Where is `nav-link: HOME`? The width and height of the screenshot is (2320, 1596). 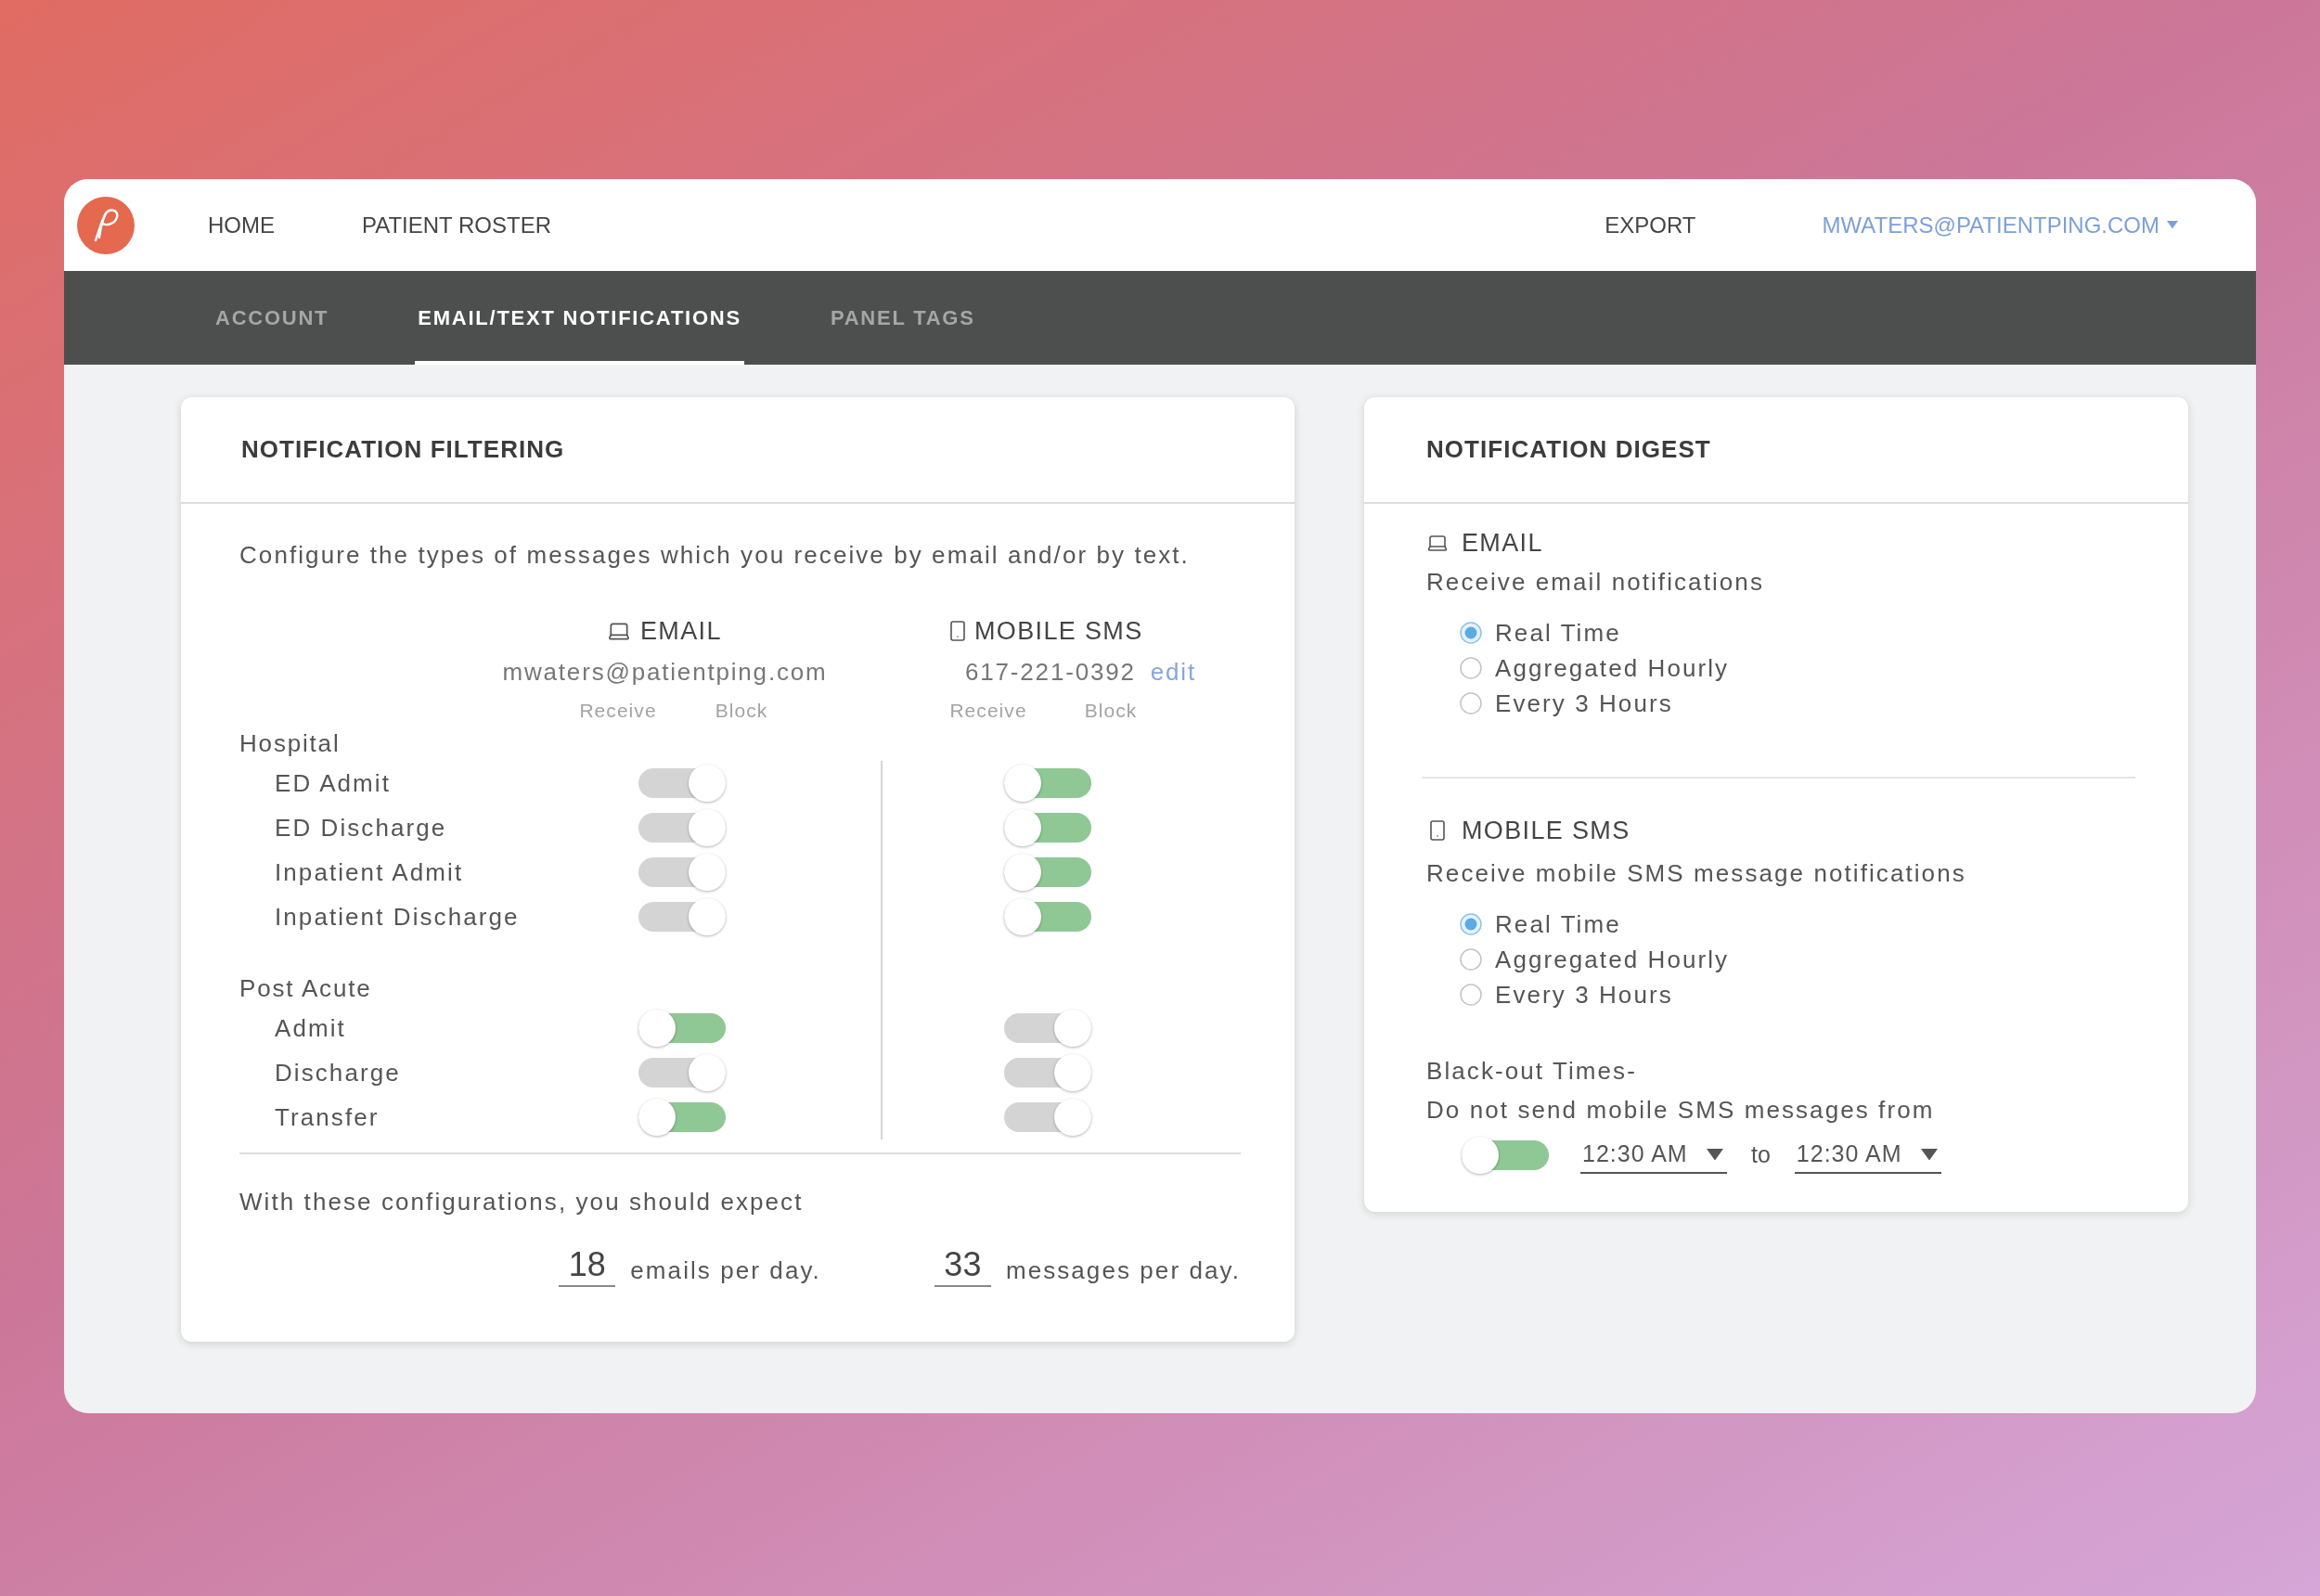 nav-link: HOME is located at coordinates (242, 225).